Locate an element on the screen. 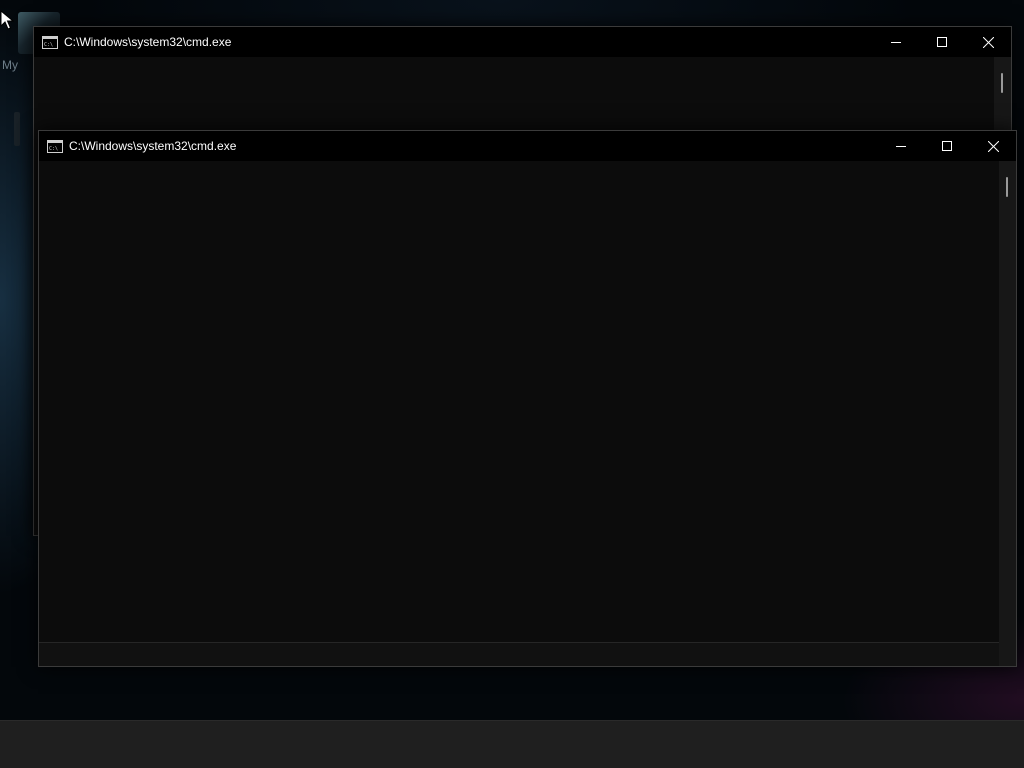  desktop-shortcut-partial is located at coordinates (17, 129).